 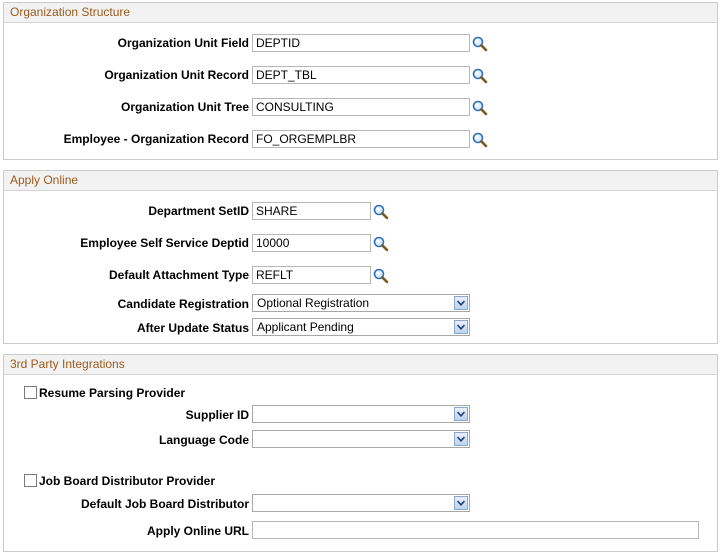 I want to click on language-code-select, so click(x=361, y=439).